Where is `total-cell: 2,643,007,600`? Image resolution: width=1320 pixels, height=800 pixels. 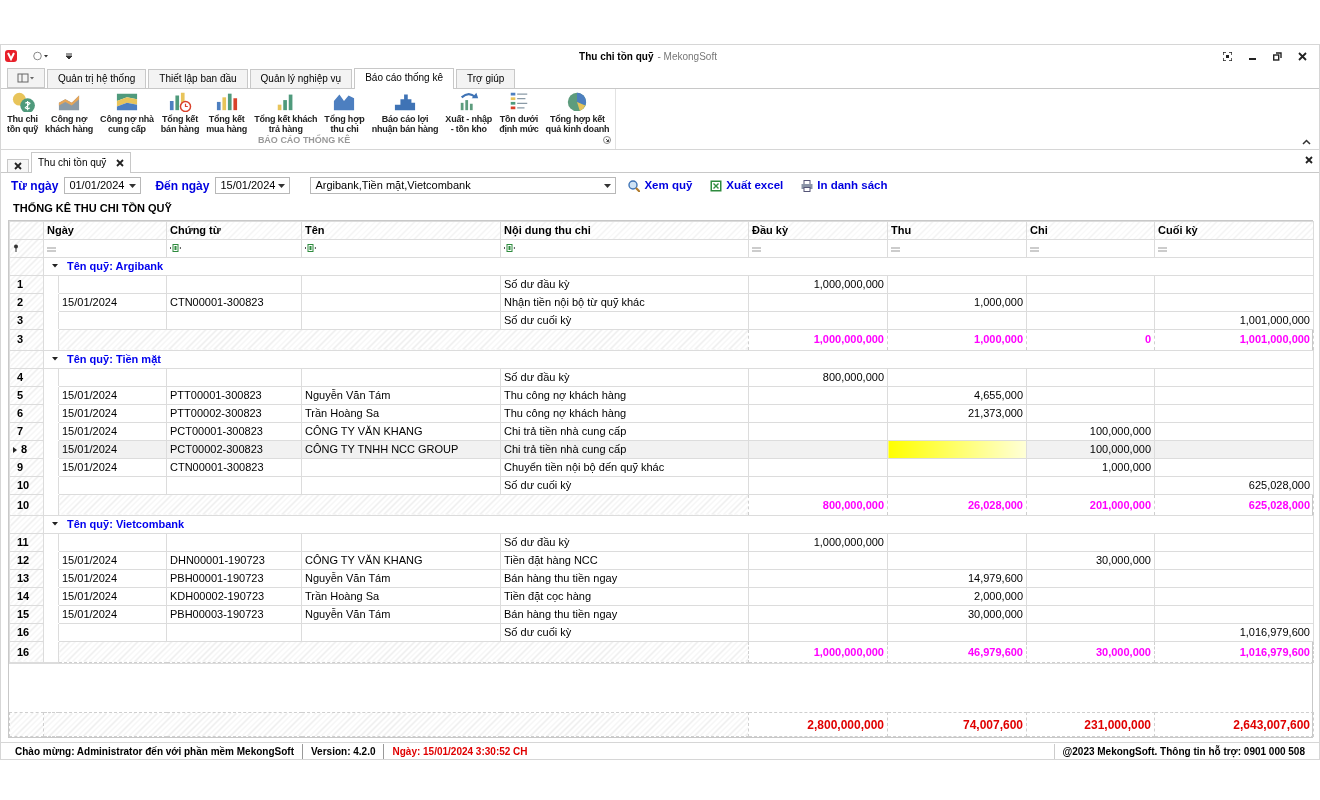
total-cell: 2,643,007,600 is located at coordinates (1234, 724).